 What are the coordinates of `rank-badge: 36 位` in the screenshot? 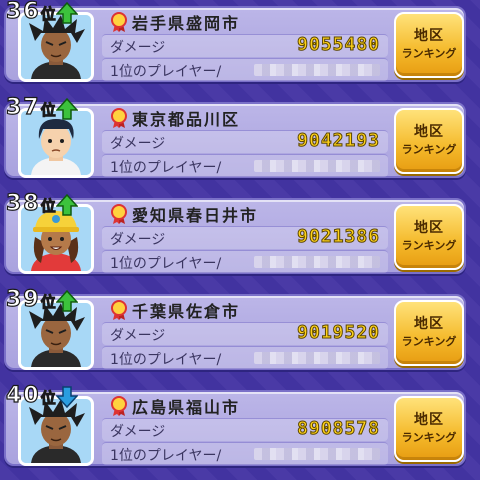 It's located at (41, 12).